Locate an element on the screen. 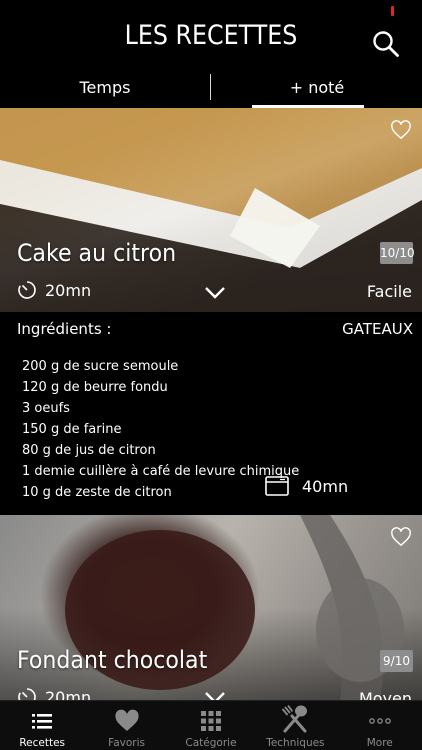  sort-tabs: Temps + noté is located at coordinates (211, 90).